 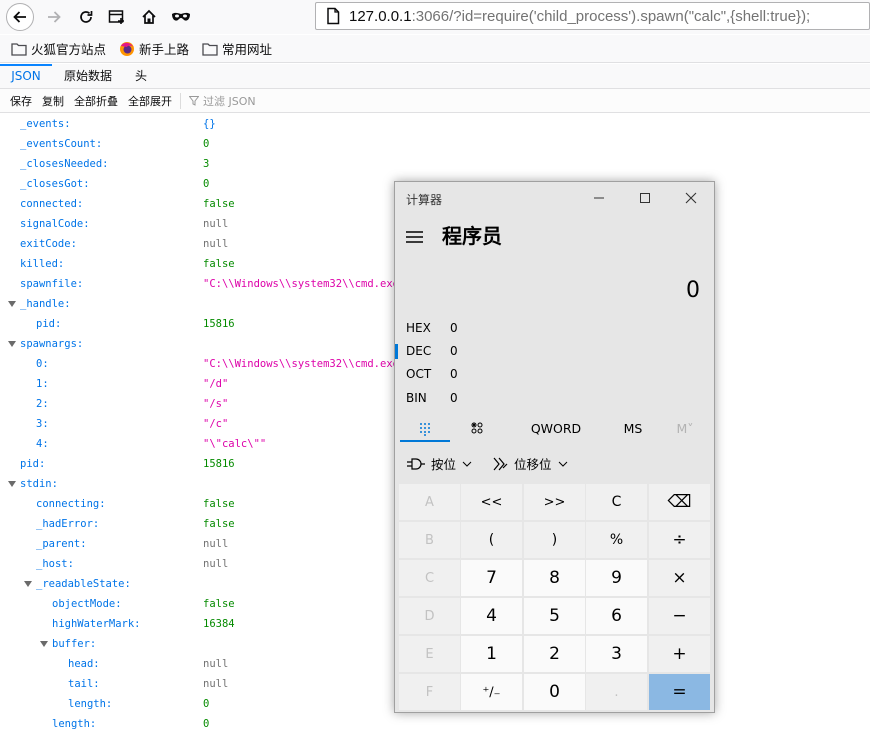 I want to click on hex-f-button: F, so click(x=429, y=692).